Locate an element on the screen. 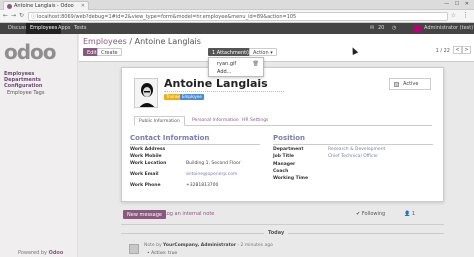 The height and width of the screenshot is (257, 474). create-button: Create is located at coordinates (109, 52).